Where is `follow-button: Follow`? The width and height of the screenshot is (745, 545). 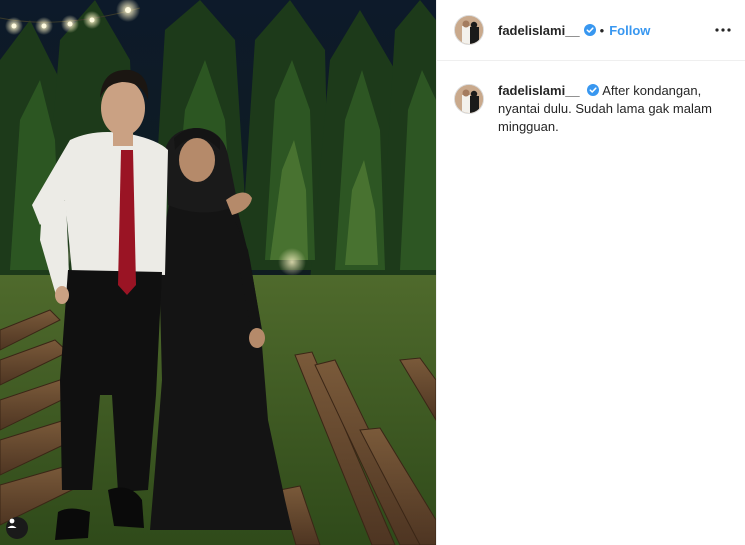
follow-button: Follow is located at coordinates (629, 30).